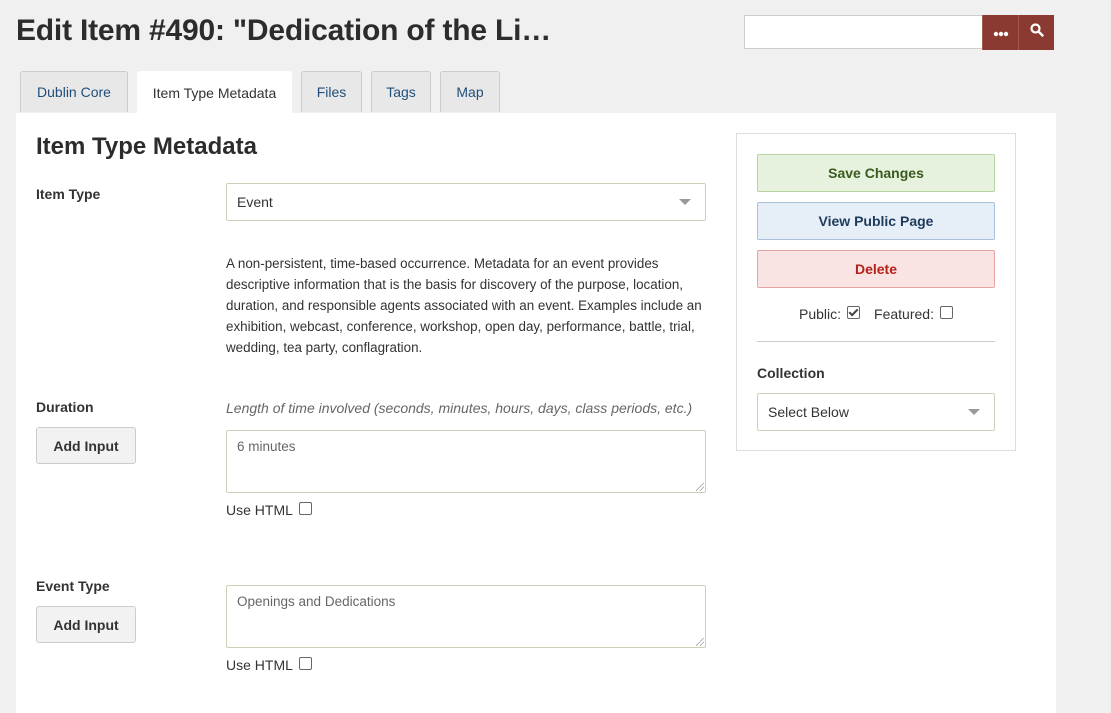  What do you see at coordinates (808, 412) in the screenshot?
I see `collection-value: Select Below` at bounding box center [808, 412].